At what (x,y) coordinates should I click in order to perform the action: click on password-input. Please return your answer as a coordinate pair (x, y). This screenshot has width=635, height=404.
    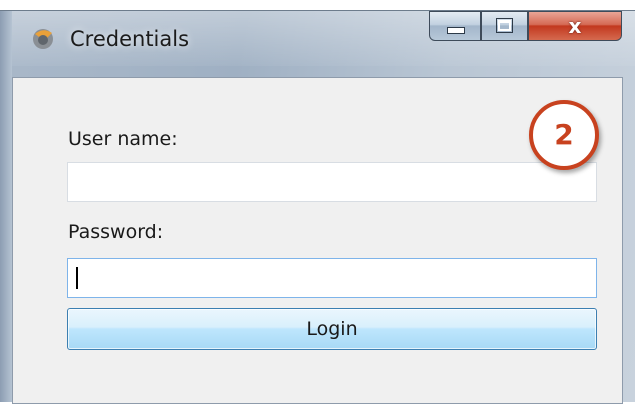
    Looking at the image, I should click on (332, 278).